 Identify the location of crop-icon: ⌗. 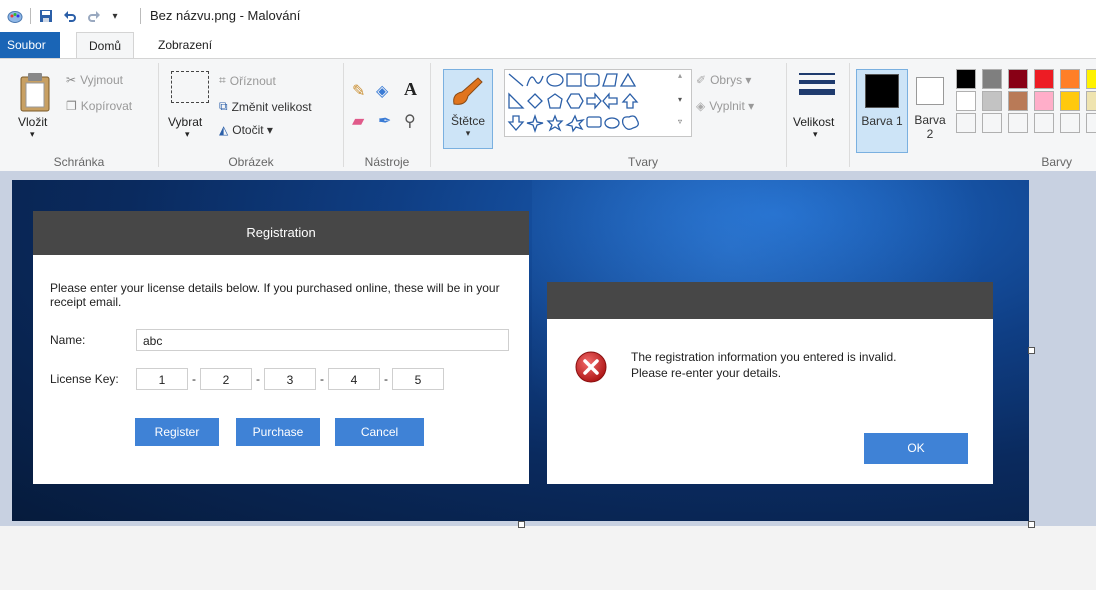
(222, 80).